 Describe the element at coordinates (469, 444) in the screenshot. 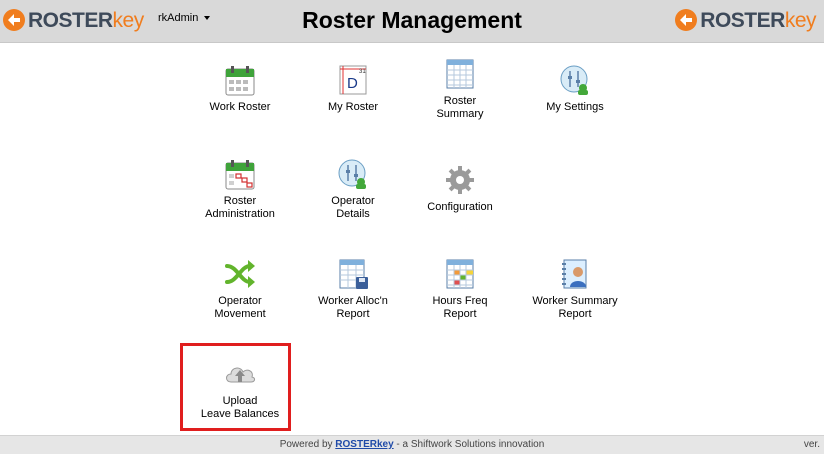

I see `footer-suffix: - a Shiftwork Solutions innovation` at that location.